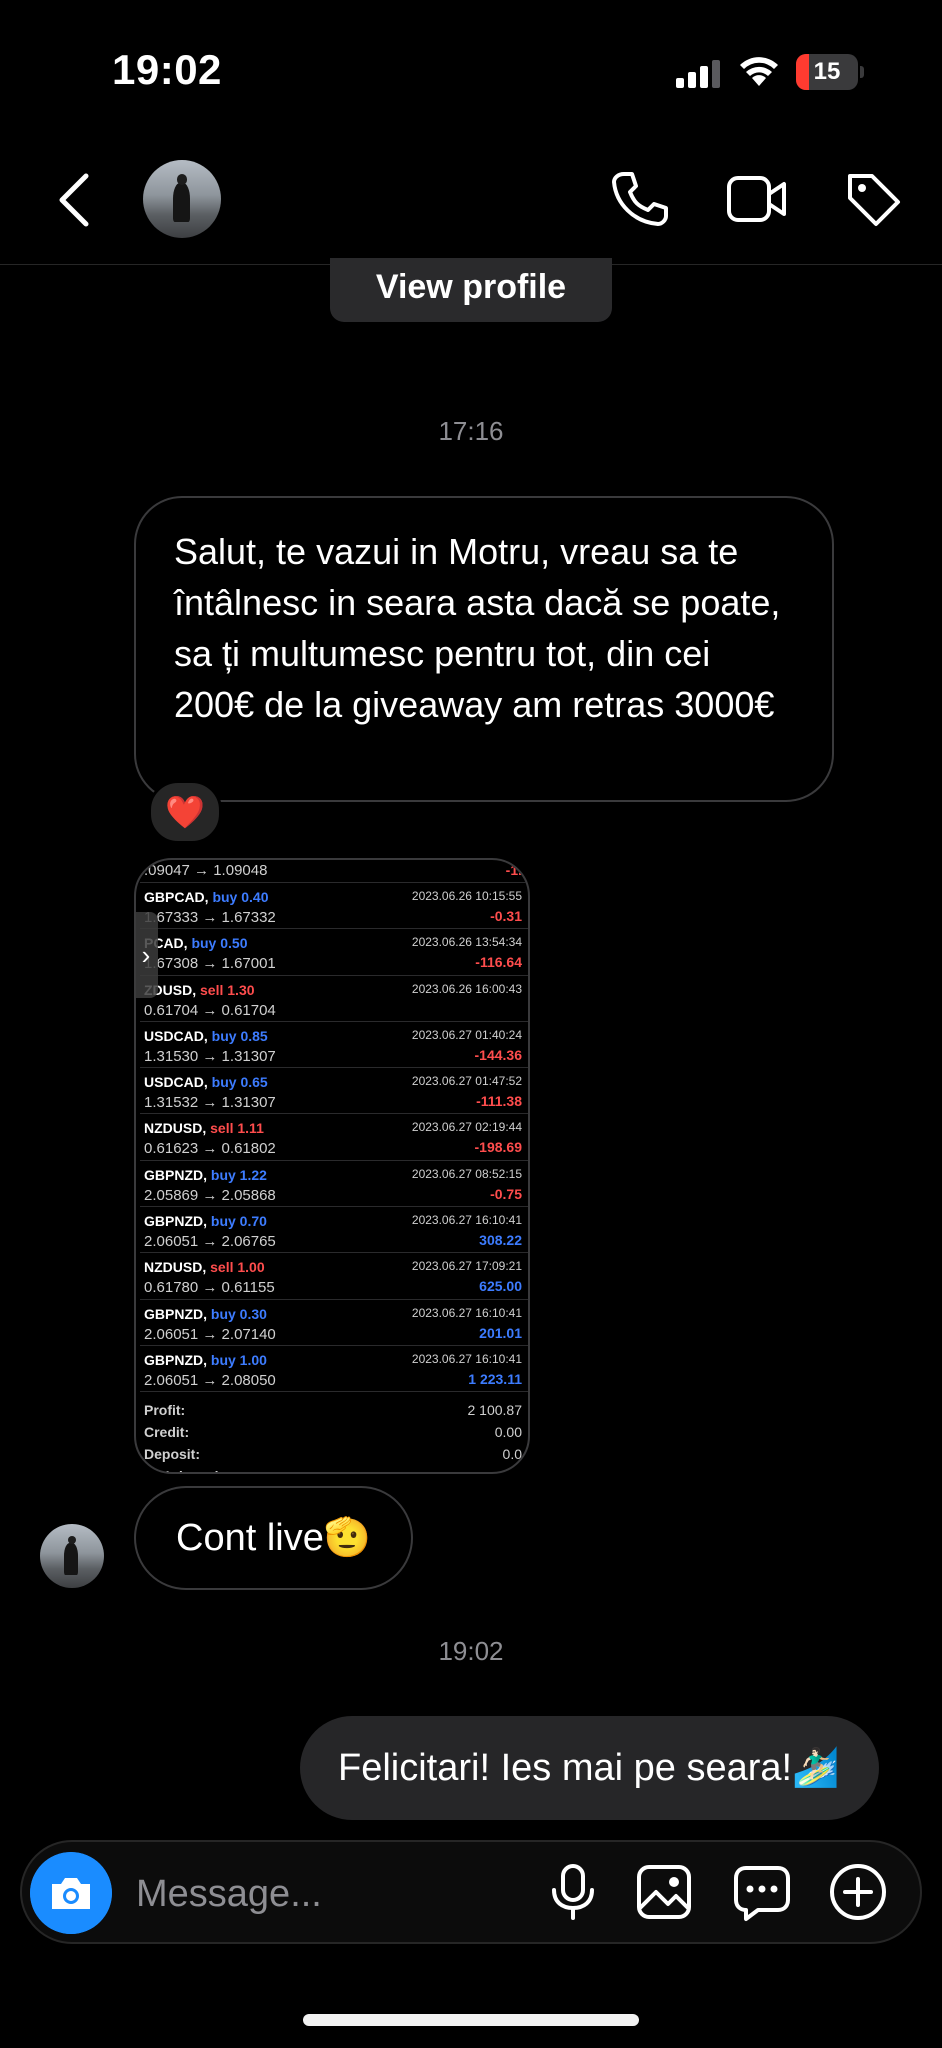  I want to click on trade-lots: 0.65, so click(254, 1082).